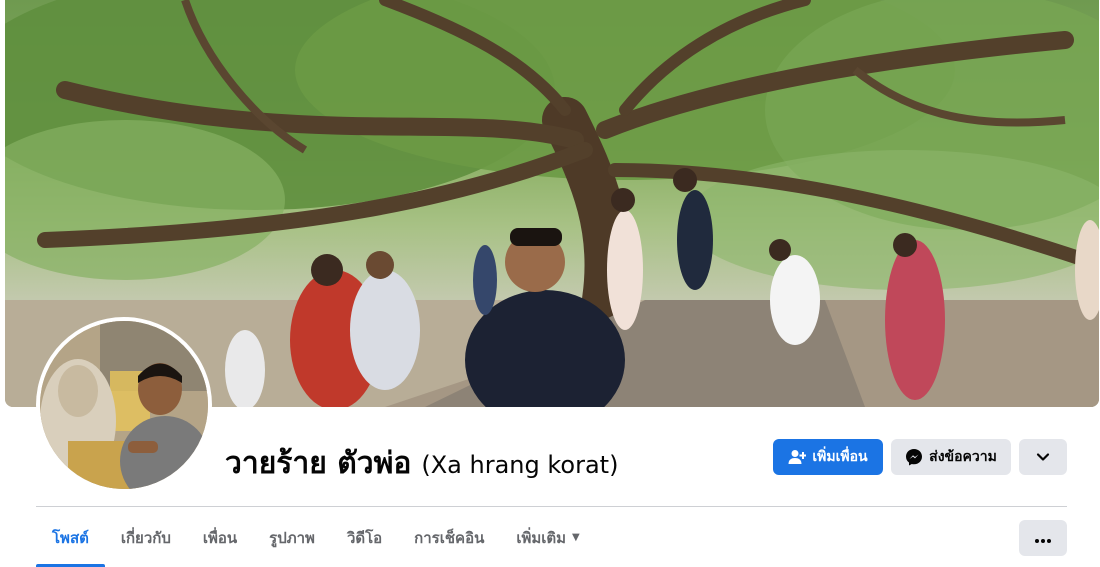  I want to click on add-friend-label: เพิ่มเพื่อน, so click(840, 457).